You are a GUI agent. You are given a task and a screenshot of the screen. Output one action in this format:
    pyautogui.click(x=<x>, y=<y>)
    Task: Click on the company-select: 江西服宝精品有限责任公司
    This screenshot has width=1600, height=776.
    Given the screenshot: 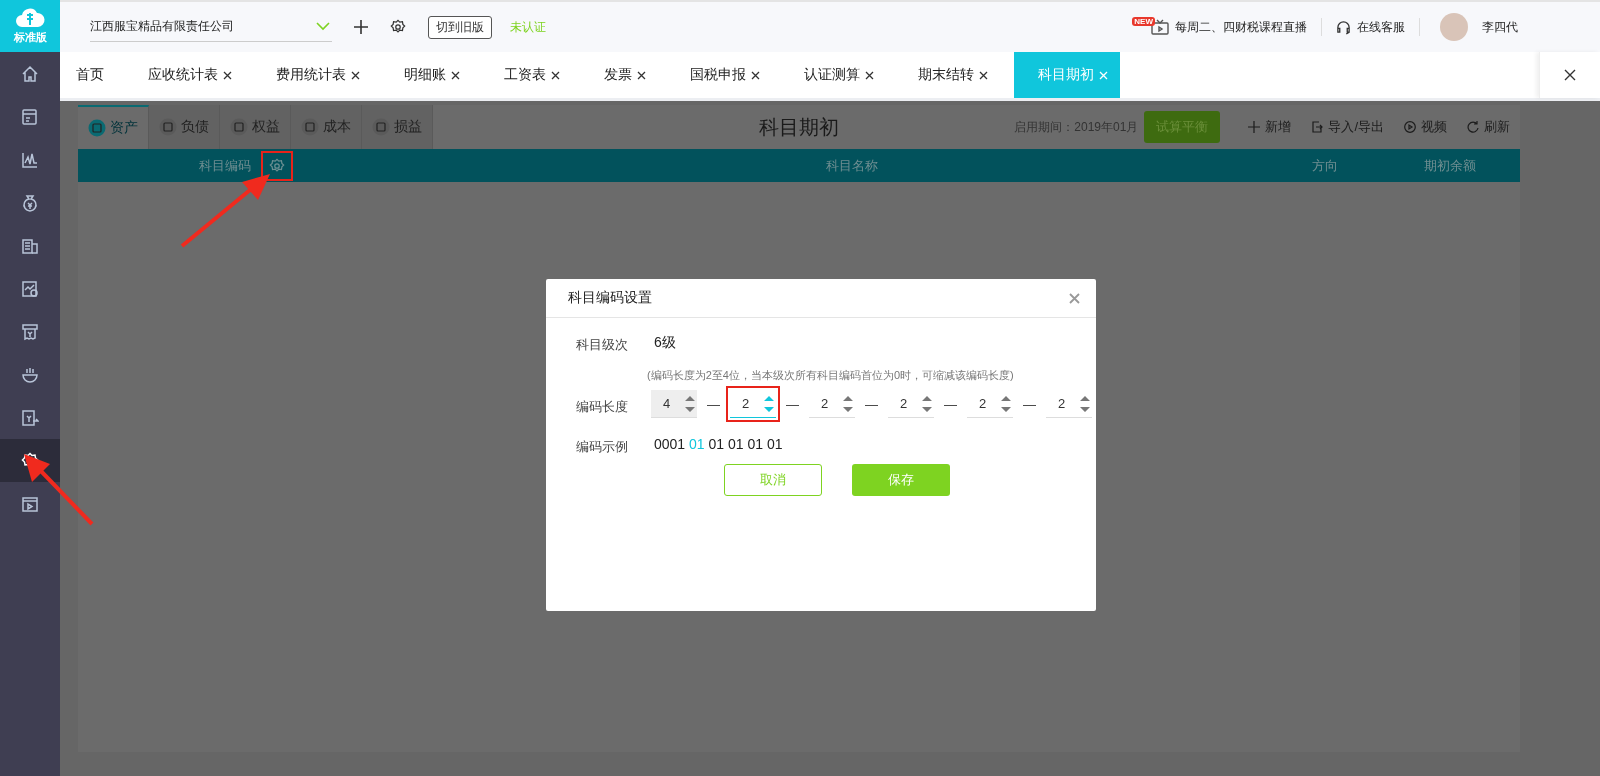 What is the action you would take?
    pyautogui.click(x=211, y=27)
    